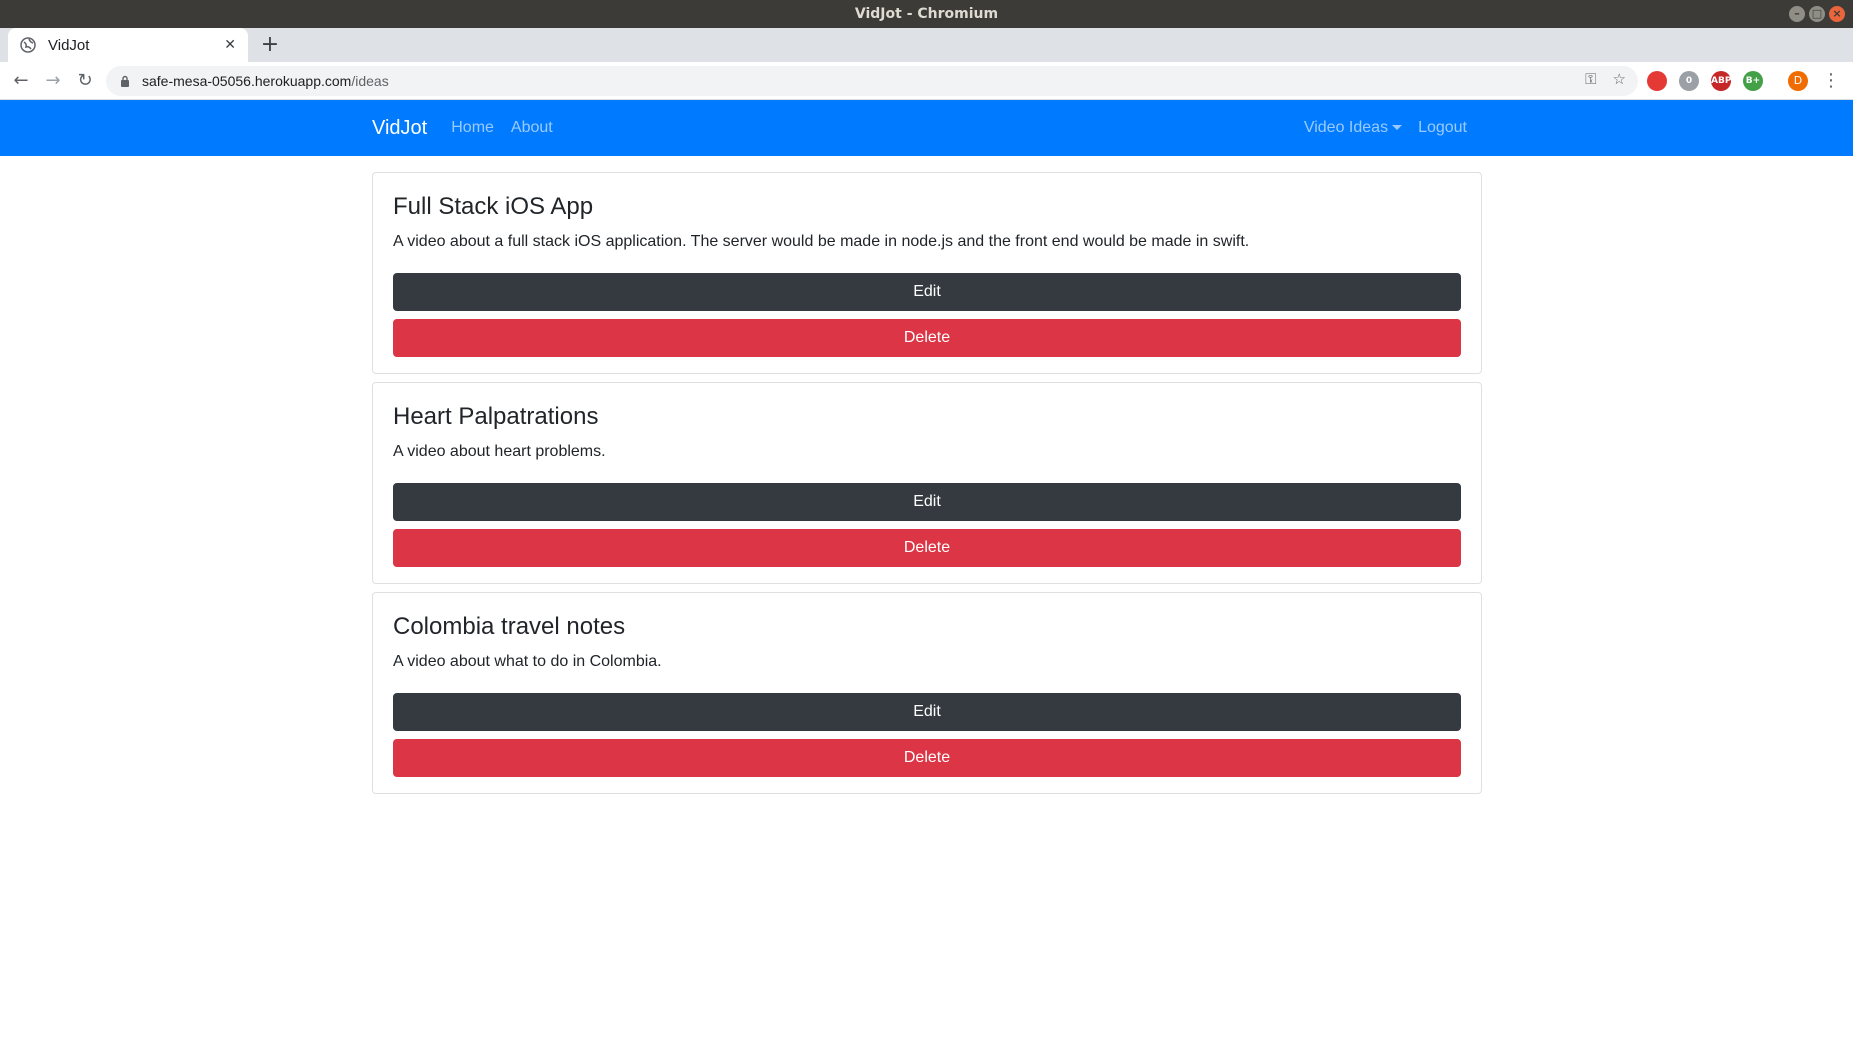  What do you see at coordinates (1689, 81) in the screenshot?
I see `privacy-extension-icon: 0` at bounding box center [1689, 81].